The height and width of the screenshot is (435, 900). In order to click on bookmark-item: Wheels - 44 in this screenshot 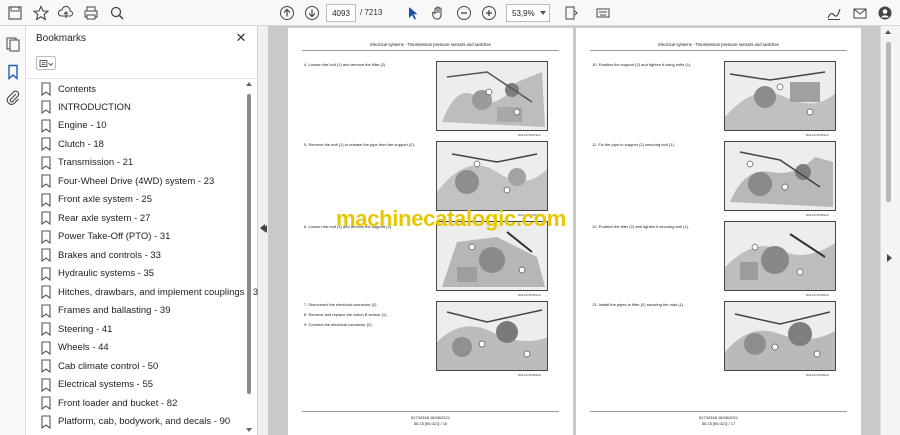, I will do `click(140, 348)`.